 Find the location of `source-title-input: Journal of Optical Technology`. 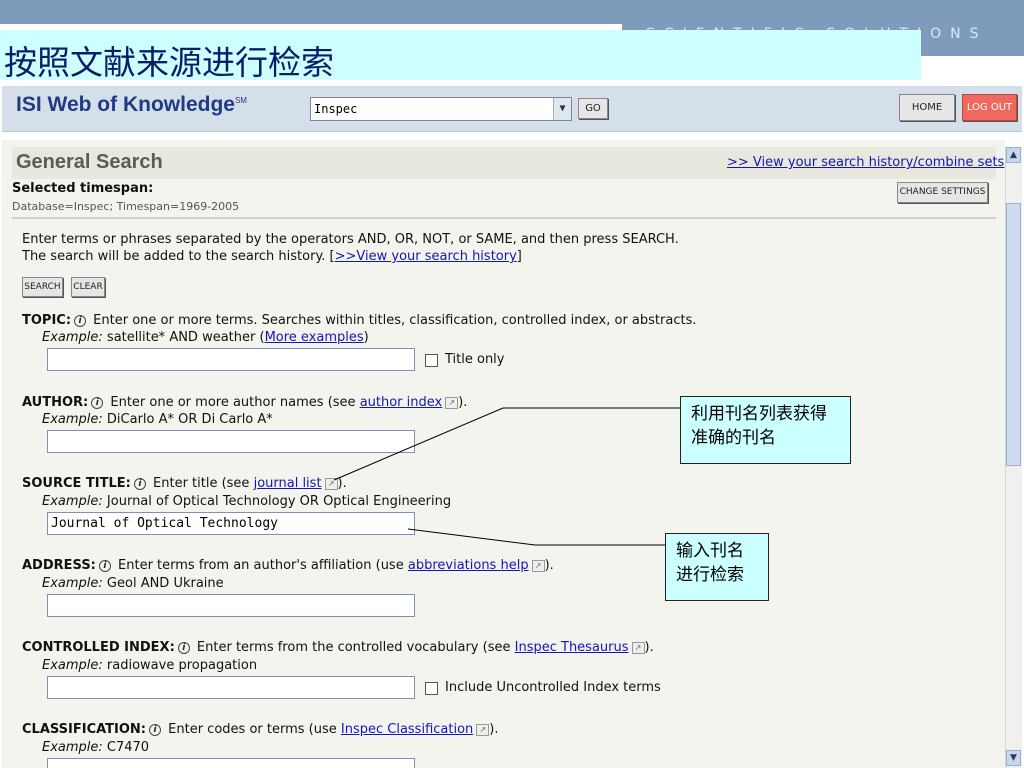

source-title-input: Journal of Optical Technology is located at coordinates (231, 523).